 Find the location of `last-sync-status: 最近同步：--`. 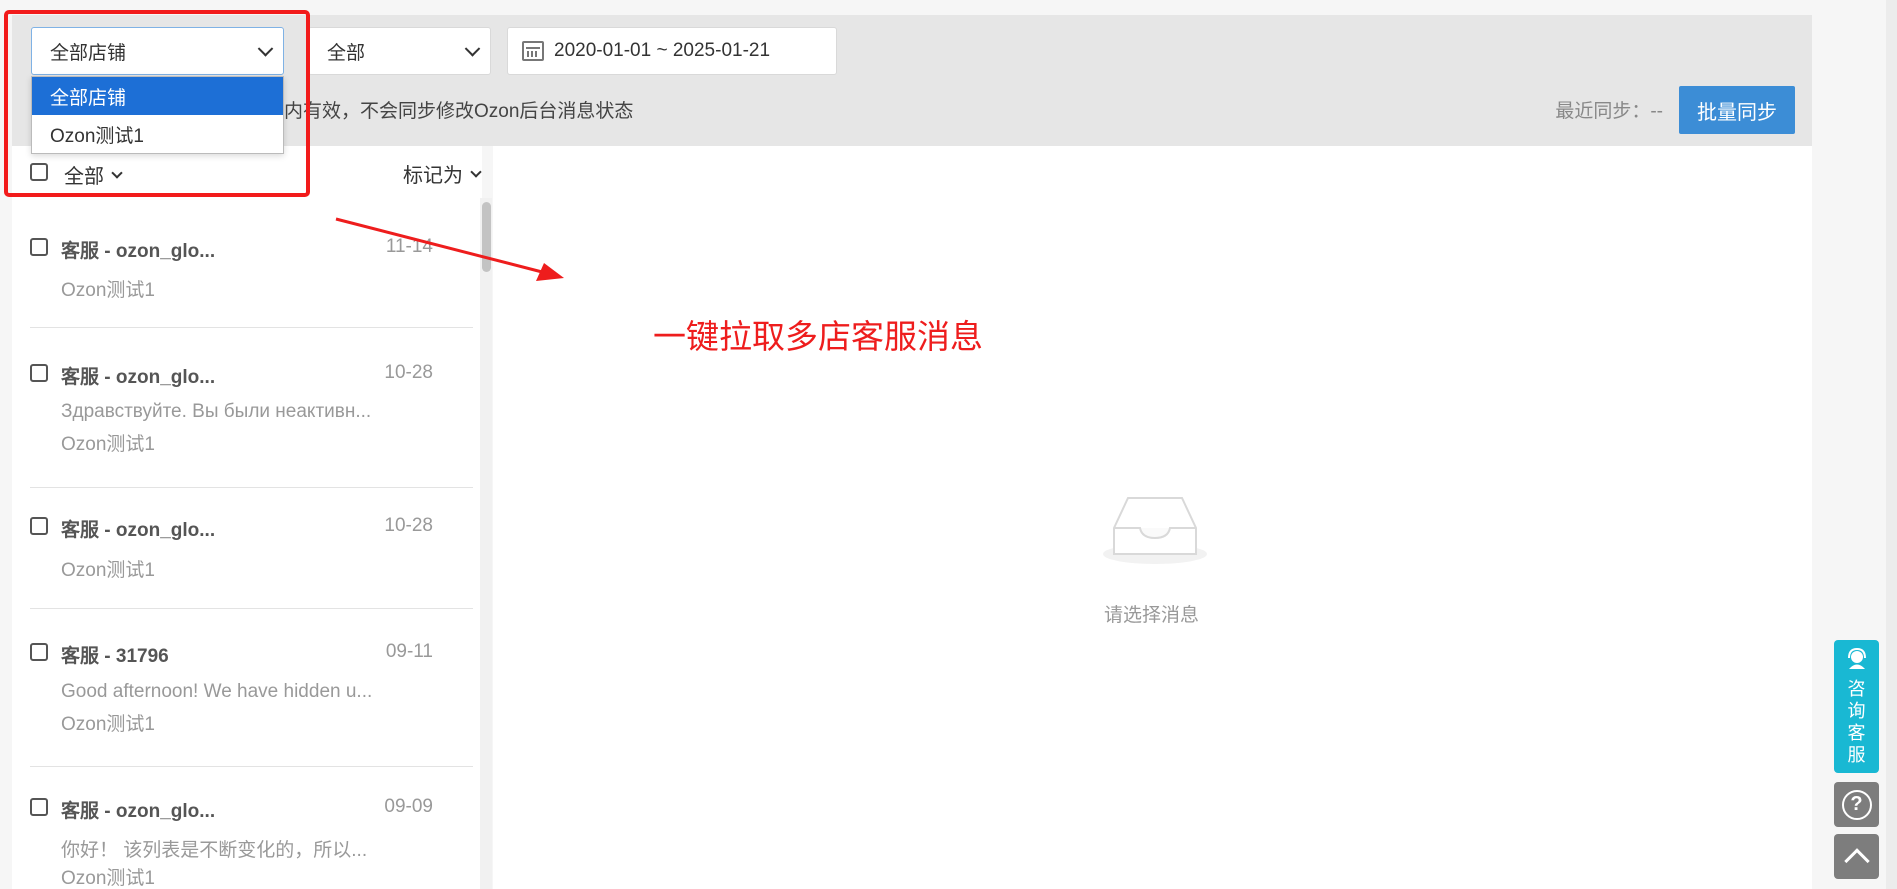

last-sync-status: 最近同步：-- is located at coordinates (1609, 111).